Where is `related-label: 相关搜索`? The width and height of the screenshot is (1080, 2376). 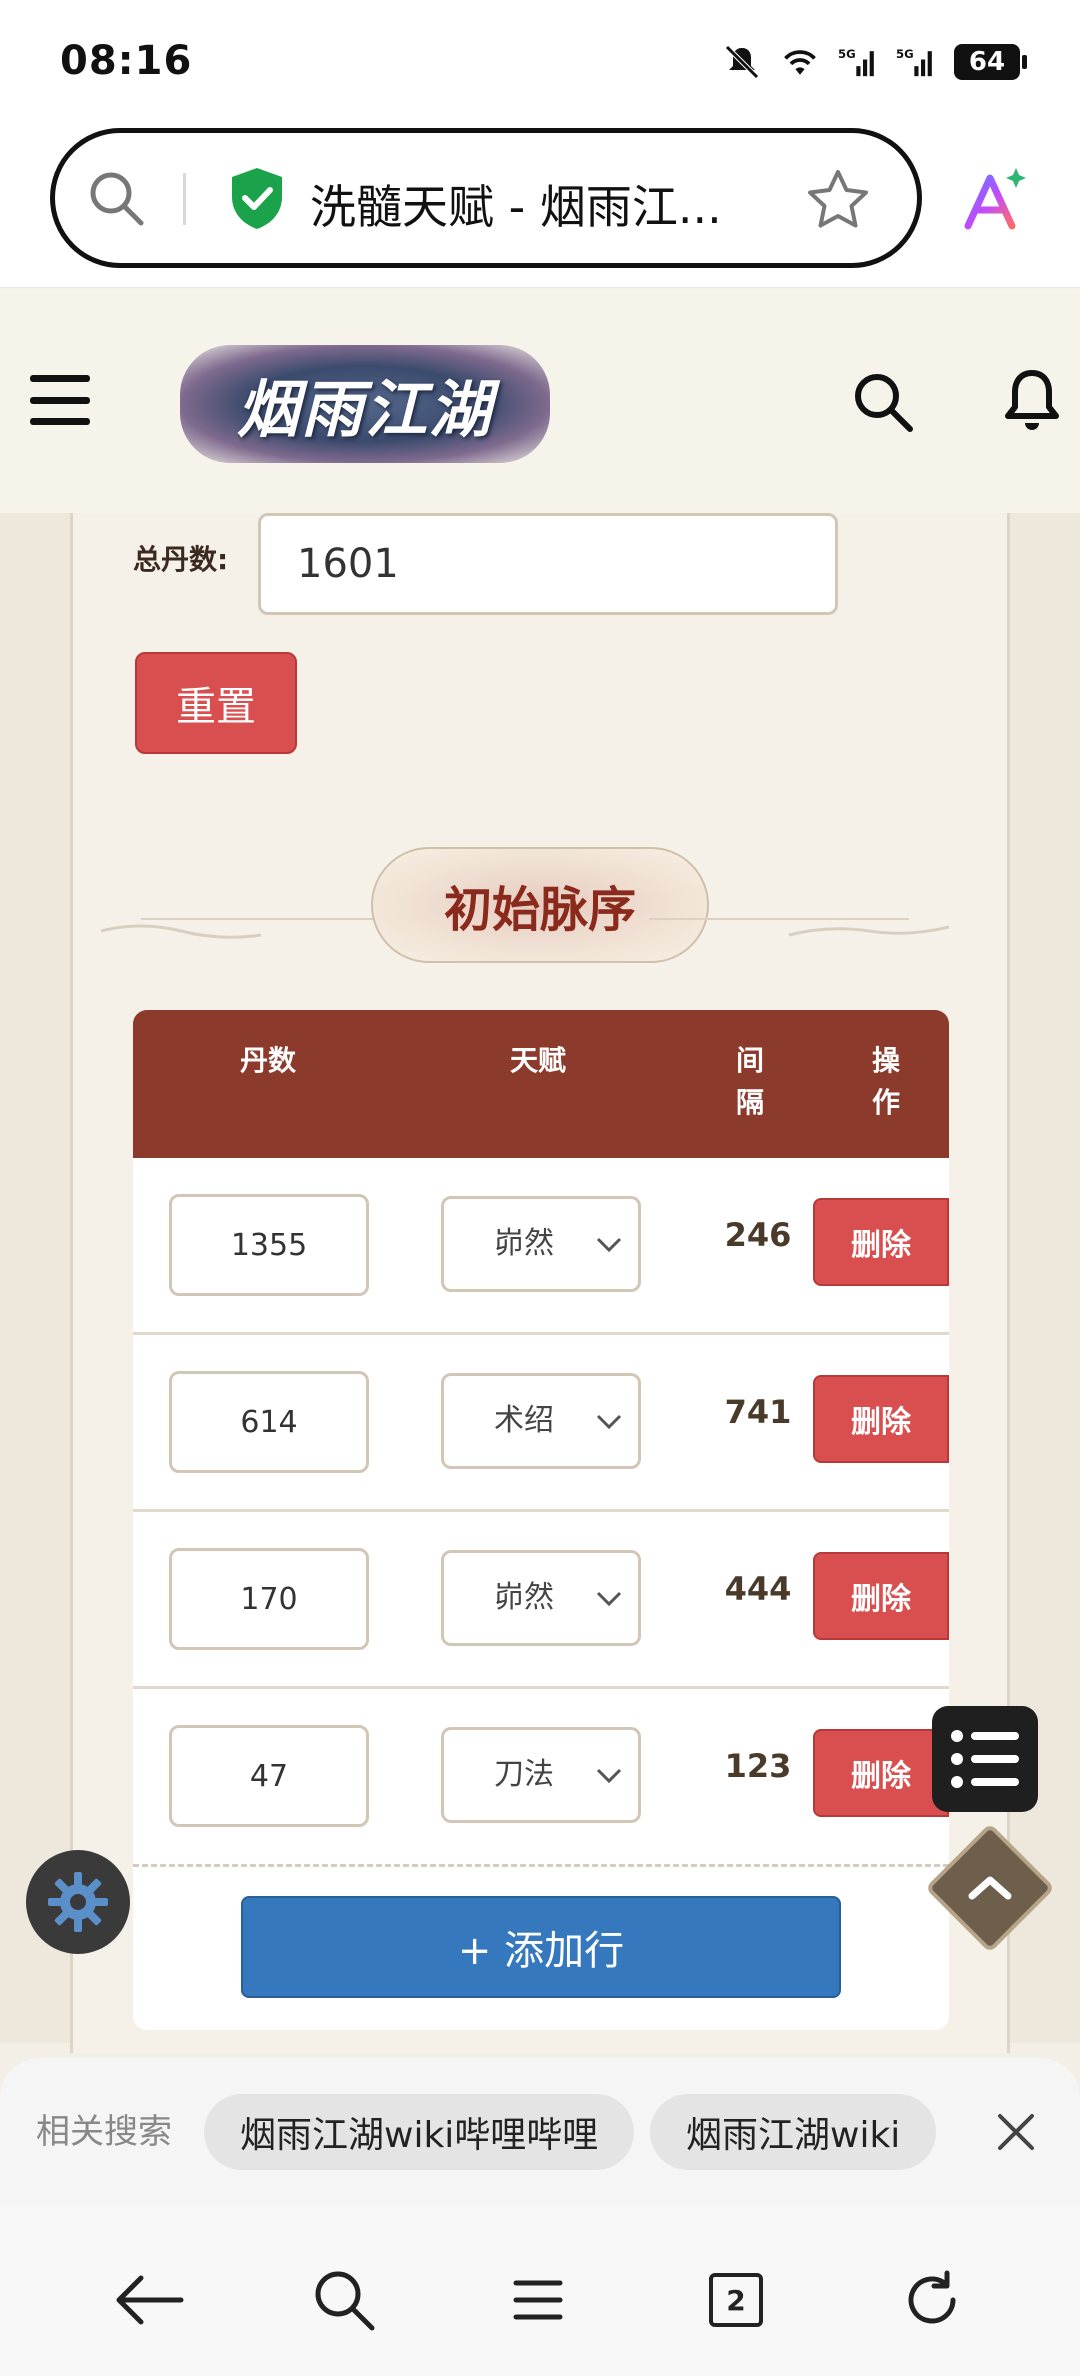 related-label: 相关搜索 is located at coordinates (104, 2132).